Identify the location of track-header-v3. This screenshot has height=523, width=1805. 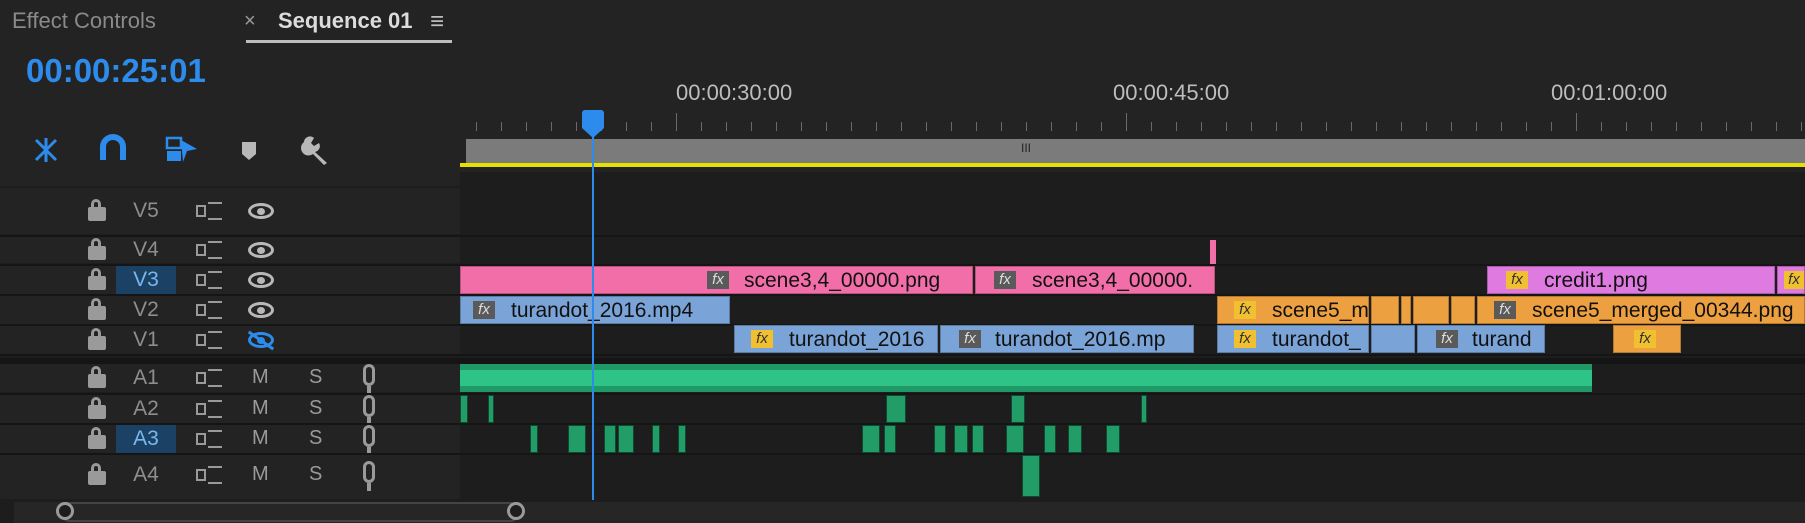
(230, 280).